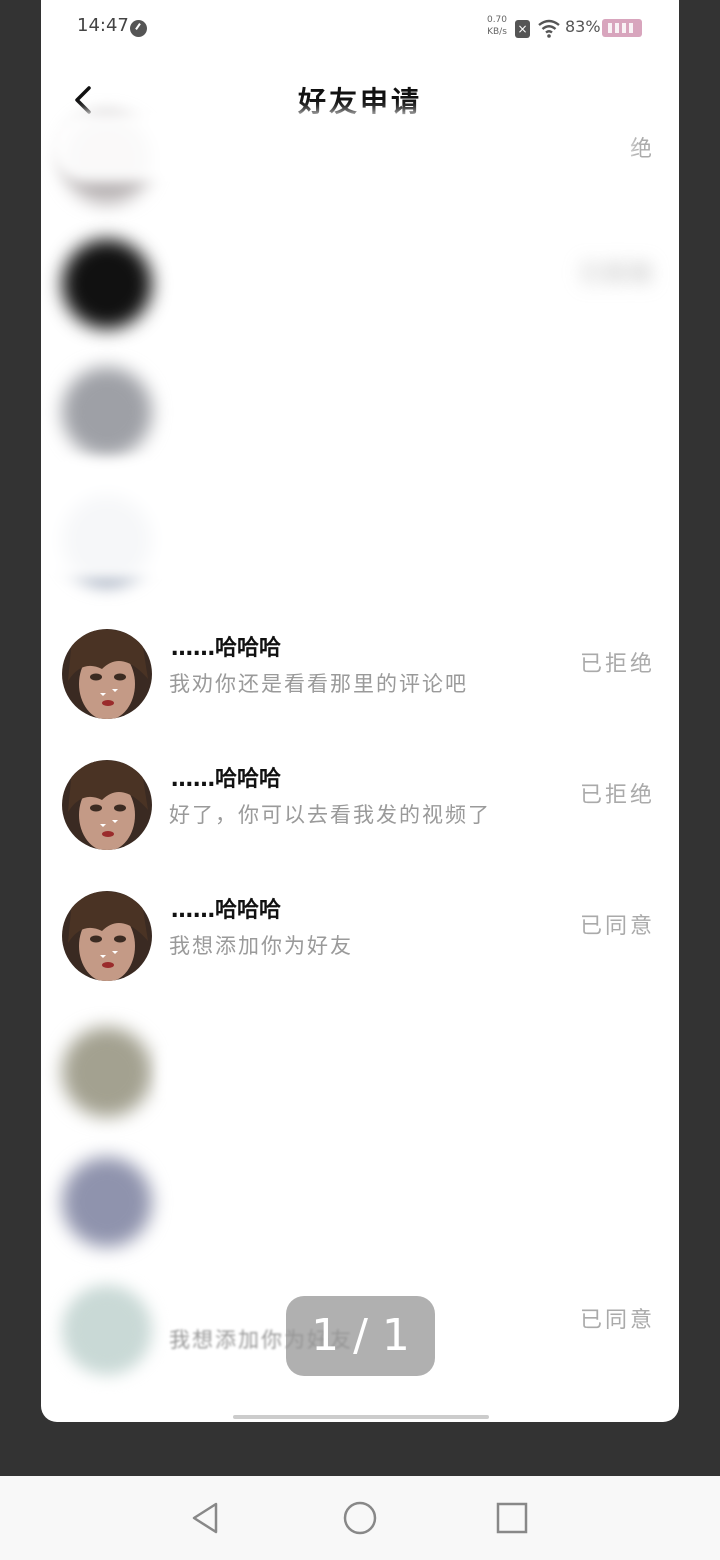  I want to click on nav-home-button, so click(360, 1518).